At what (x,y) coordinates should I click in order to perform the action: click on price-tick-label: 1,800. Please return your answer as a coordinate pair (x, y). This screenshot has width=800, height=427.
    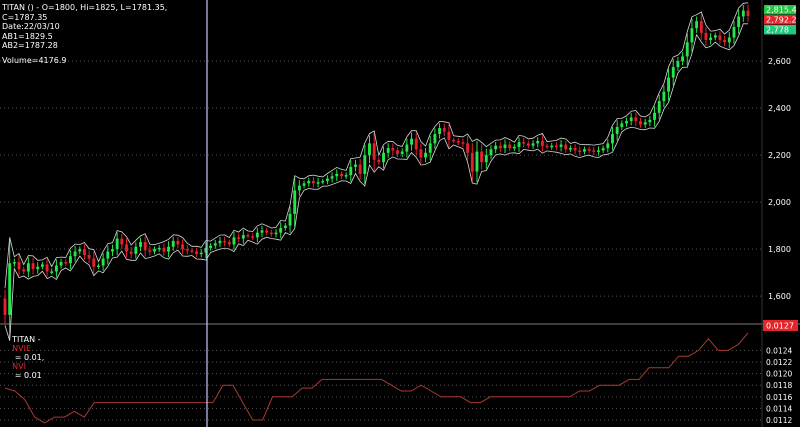
    Looking at the image, I should click on (779, 249).